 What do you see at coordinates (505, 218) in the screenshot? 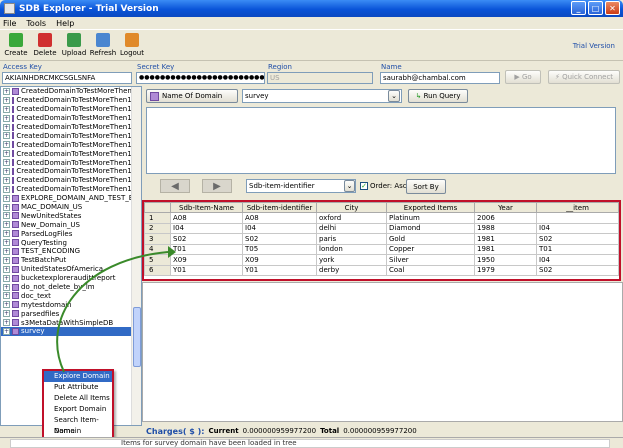
I see `table-cell: 2006` at bounding box center [505, 218].